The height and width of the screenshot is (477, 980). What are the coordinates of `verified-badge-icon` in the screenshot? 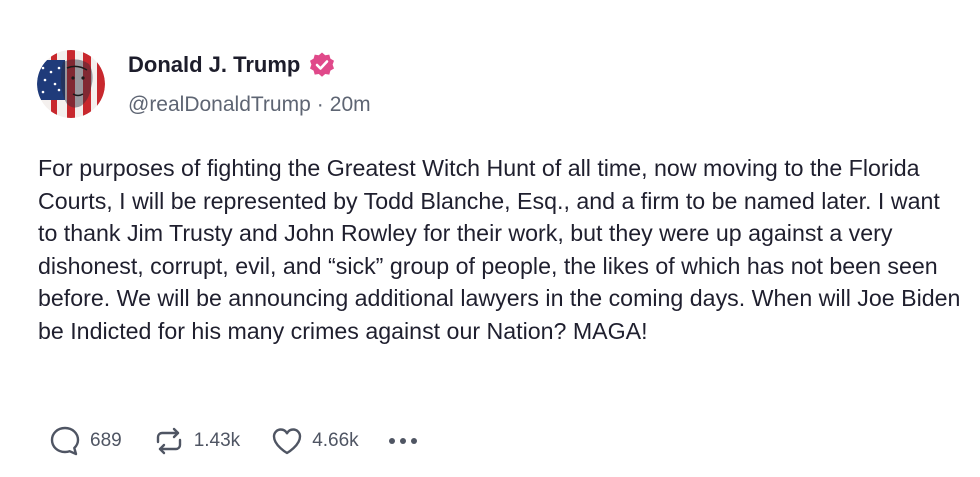 It's located at (322, 65).